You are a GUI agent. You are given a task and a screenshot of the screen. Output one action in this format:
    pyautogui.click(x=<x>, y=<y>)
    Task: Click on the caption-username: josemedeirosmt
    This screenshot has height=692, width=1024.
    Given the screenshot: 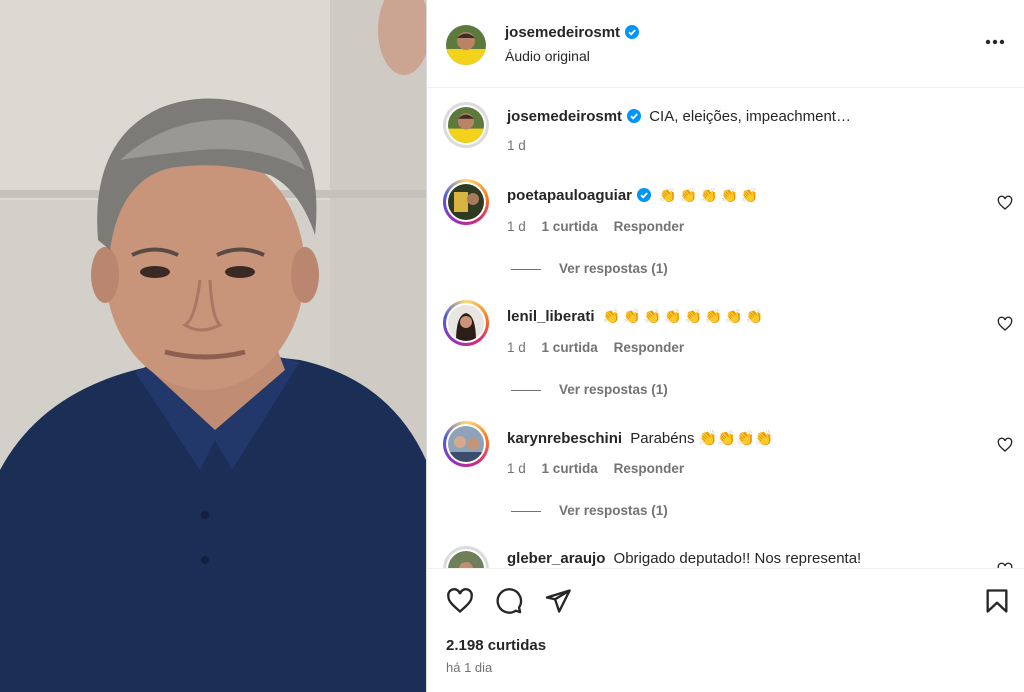 What is the action you would take?
    pyautogui.click(x=564, y=116)
    